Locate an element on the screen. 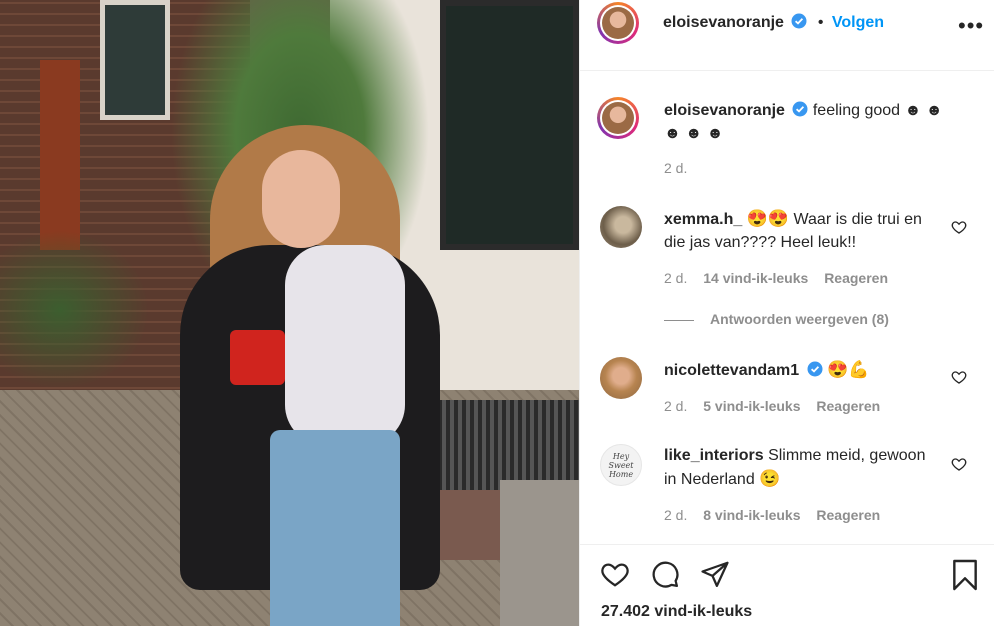 The height and width of the screenshot is (627, 994). caption: eloisevanoranje feeling good ☻ ☻ ☻ ☻ ☻ is located at coordinates (811, 122).